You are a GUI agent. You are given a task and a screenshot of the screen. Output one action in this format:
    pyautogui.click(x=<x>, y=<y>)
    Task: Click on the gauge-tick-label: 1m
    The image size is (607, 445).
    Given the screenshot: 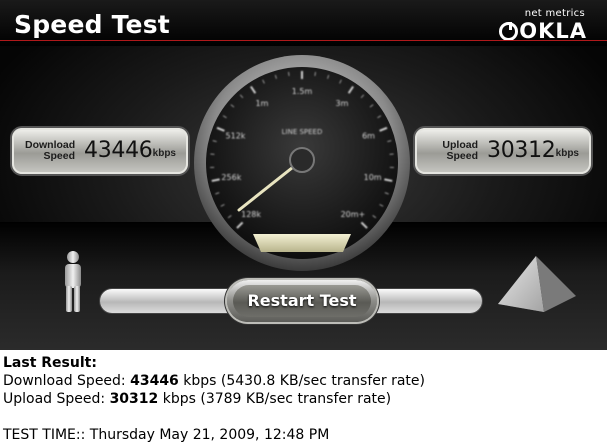 What is the action you would take?
    pyautogui.click(x=262, y=103)
    